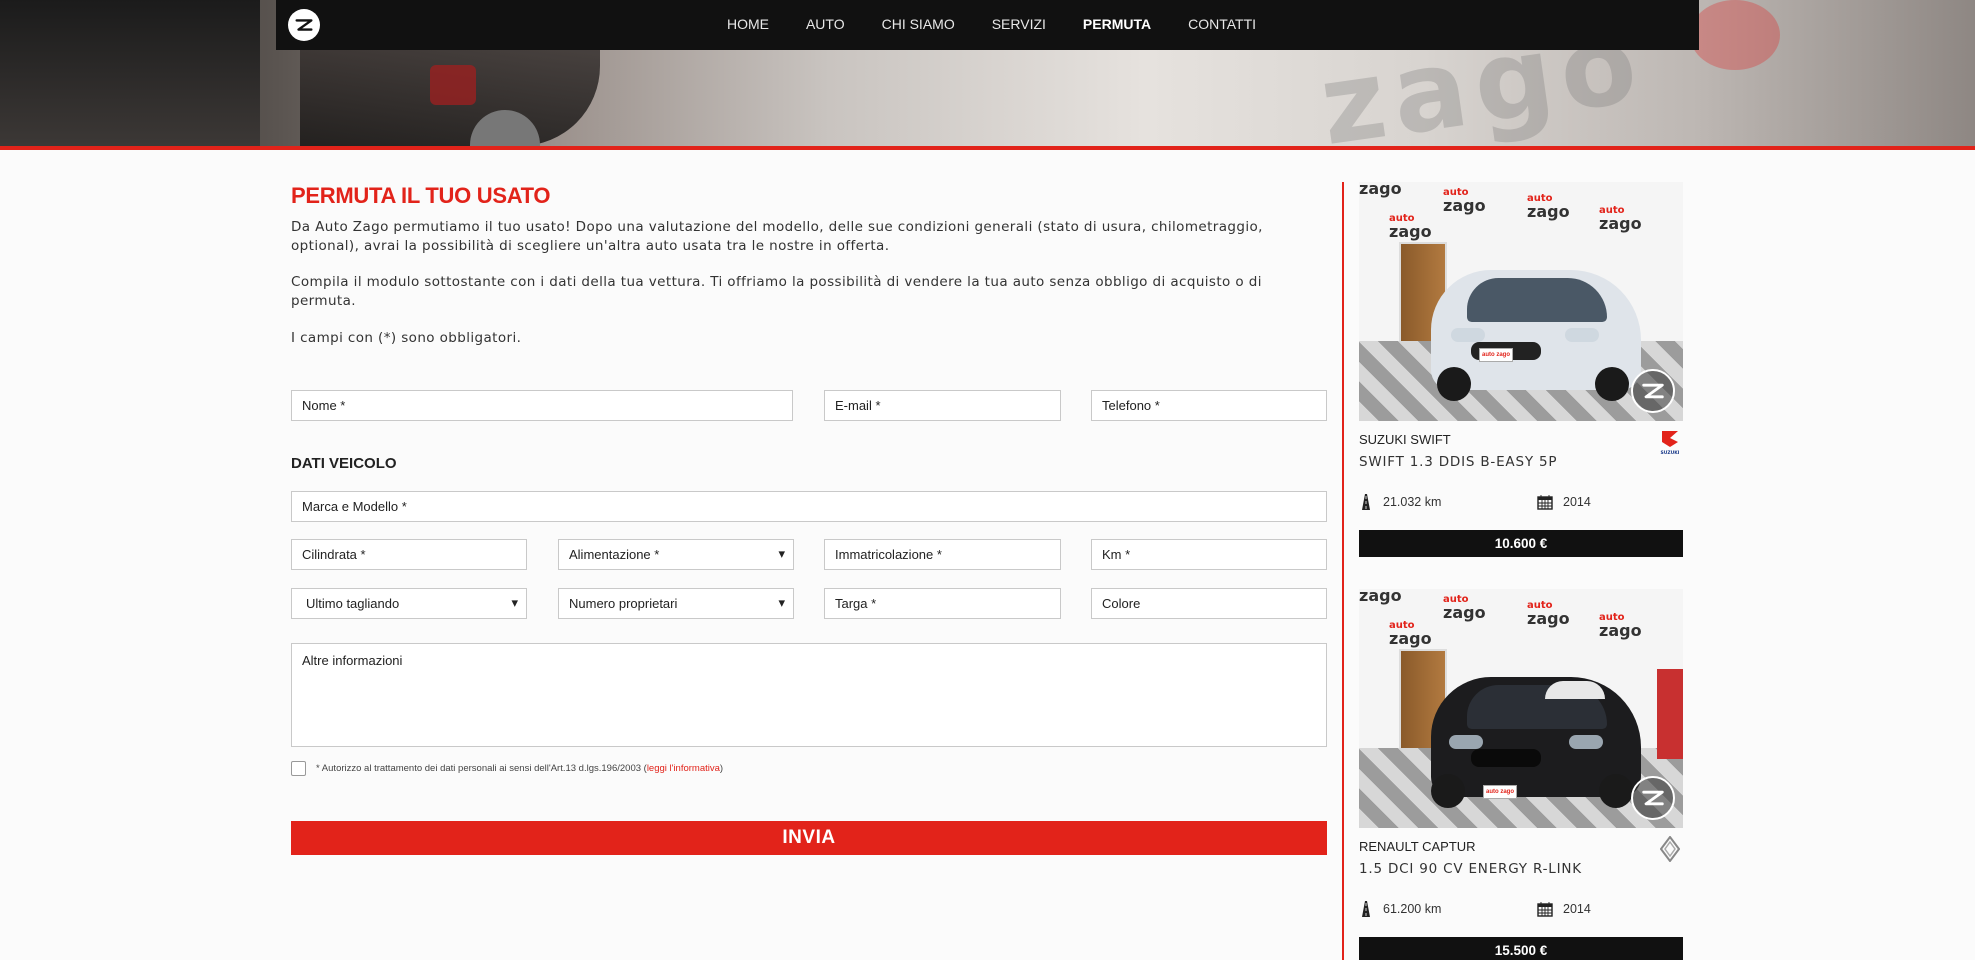  Describe the element at coordinates (676, 603) in the screenshot. I see `numero-proprietari-select: Numero proprietari` at that location.